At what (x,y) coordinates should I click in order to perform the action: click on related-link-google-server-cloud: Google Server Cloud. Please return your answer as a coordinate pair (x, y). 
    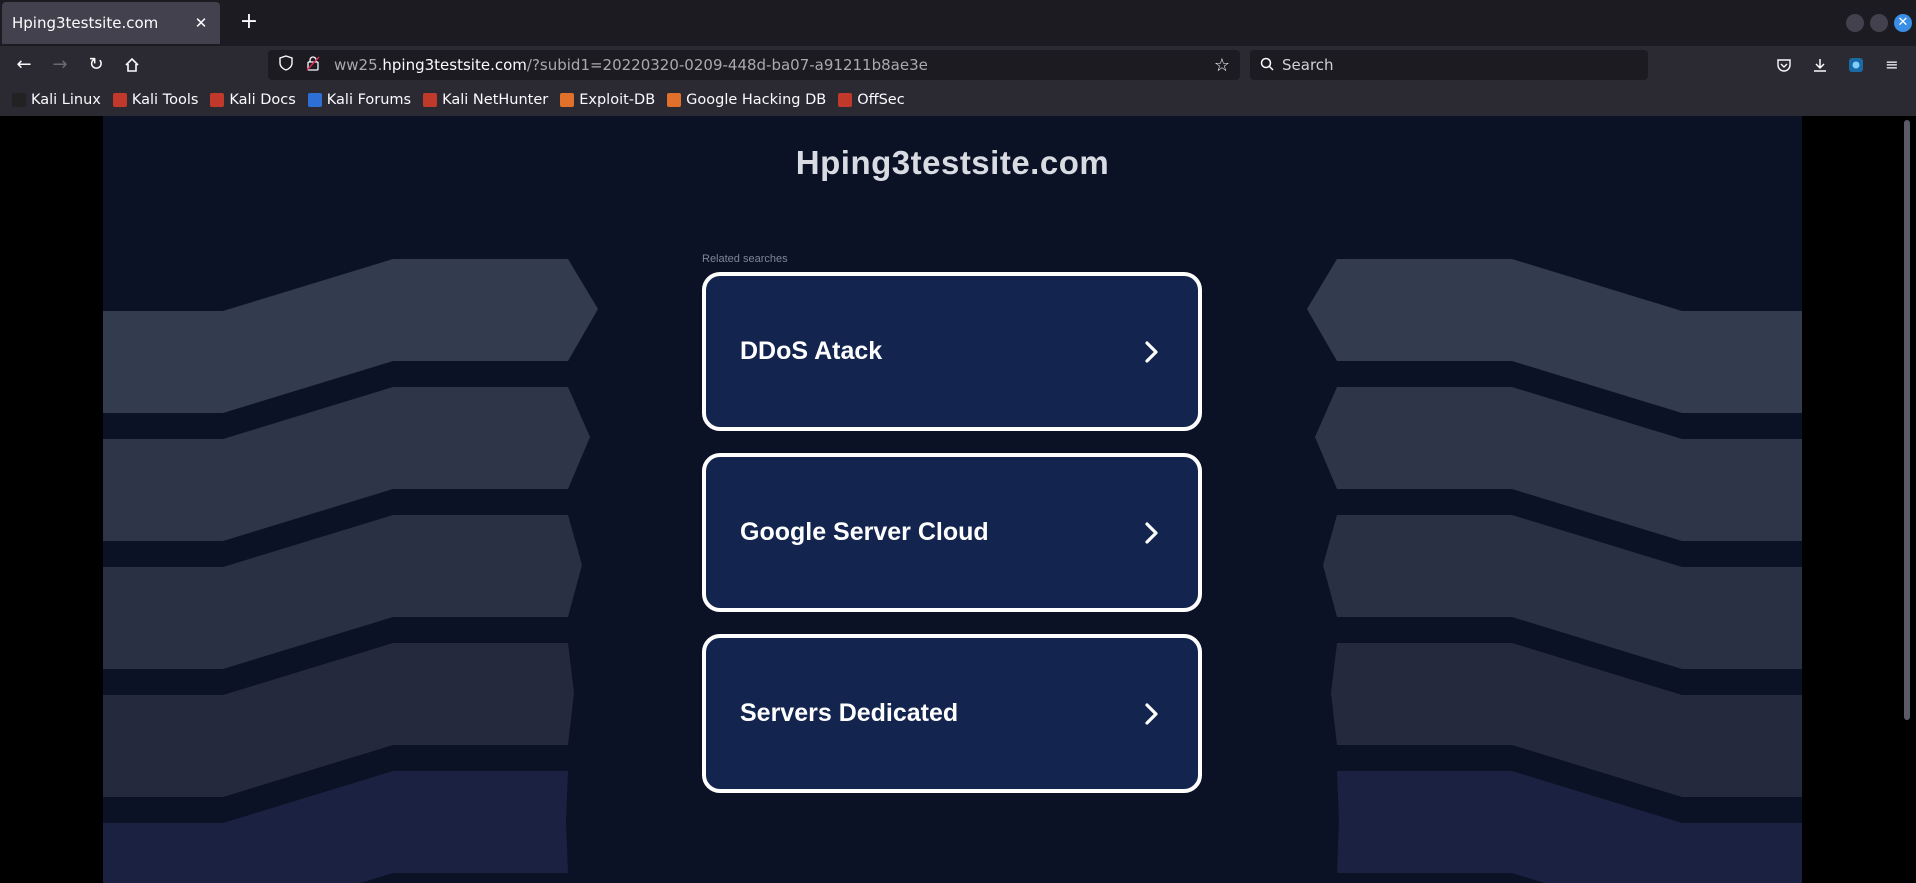
    Looking at the image, I should click on (952, 532).